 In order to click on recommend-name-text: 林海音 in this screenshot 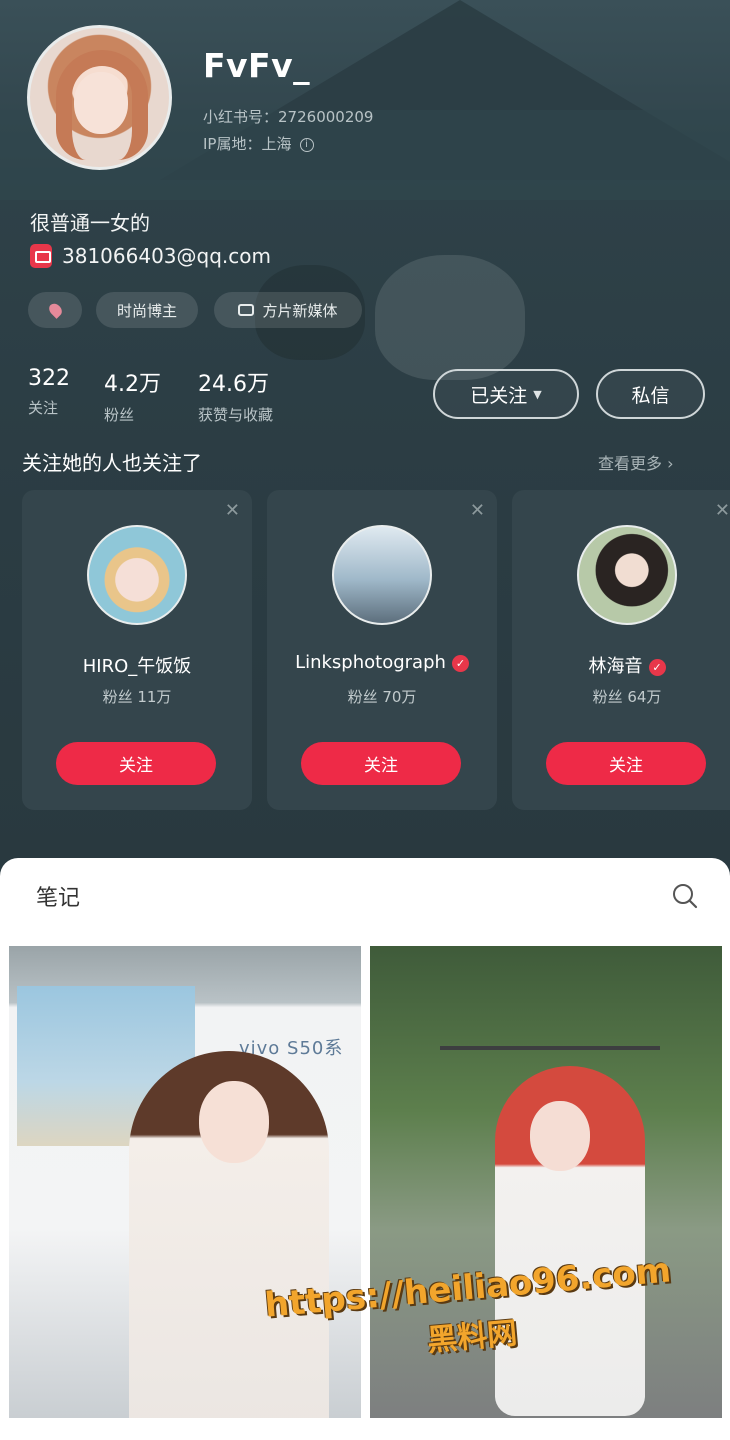, I will do `click(615, 666)`.